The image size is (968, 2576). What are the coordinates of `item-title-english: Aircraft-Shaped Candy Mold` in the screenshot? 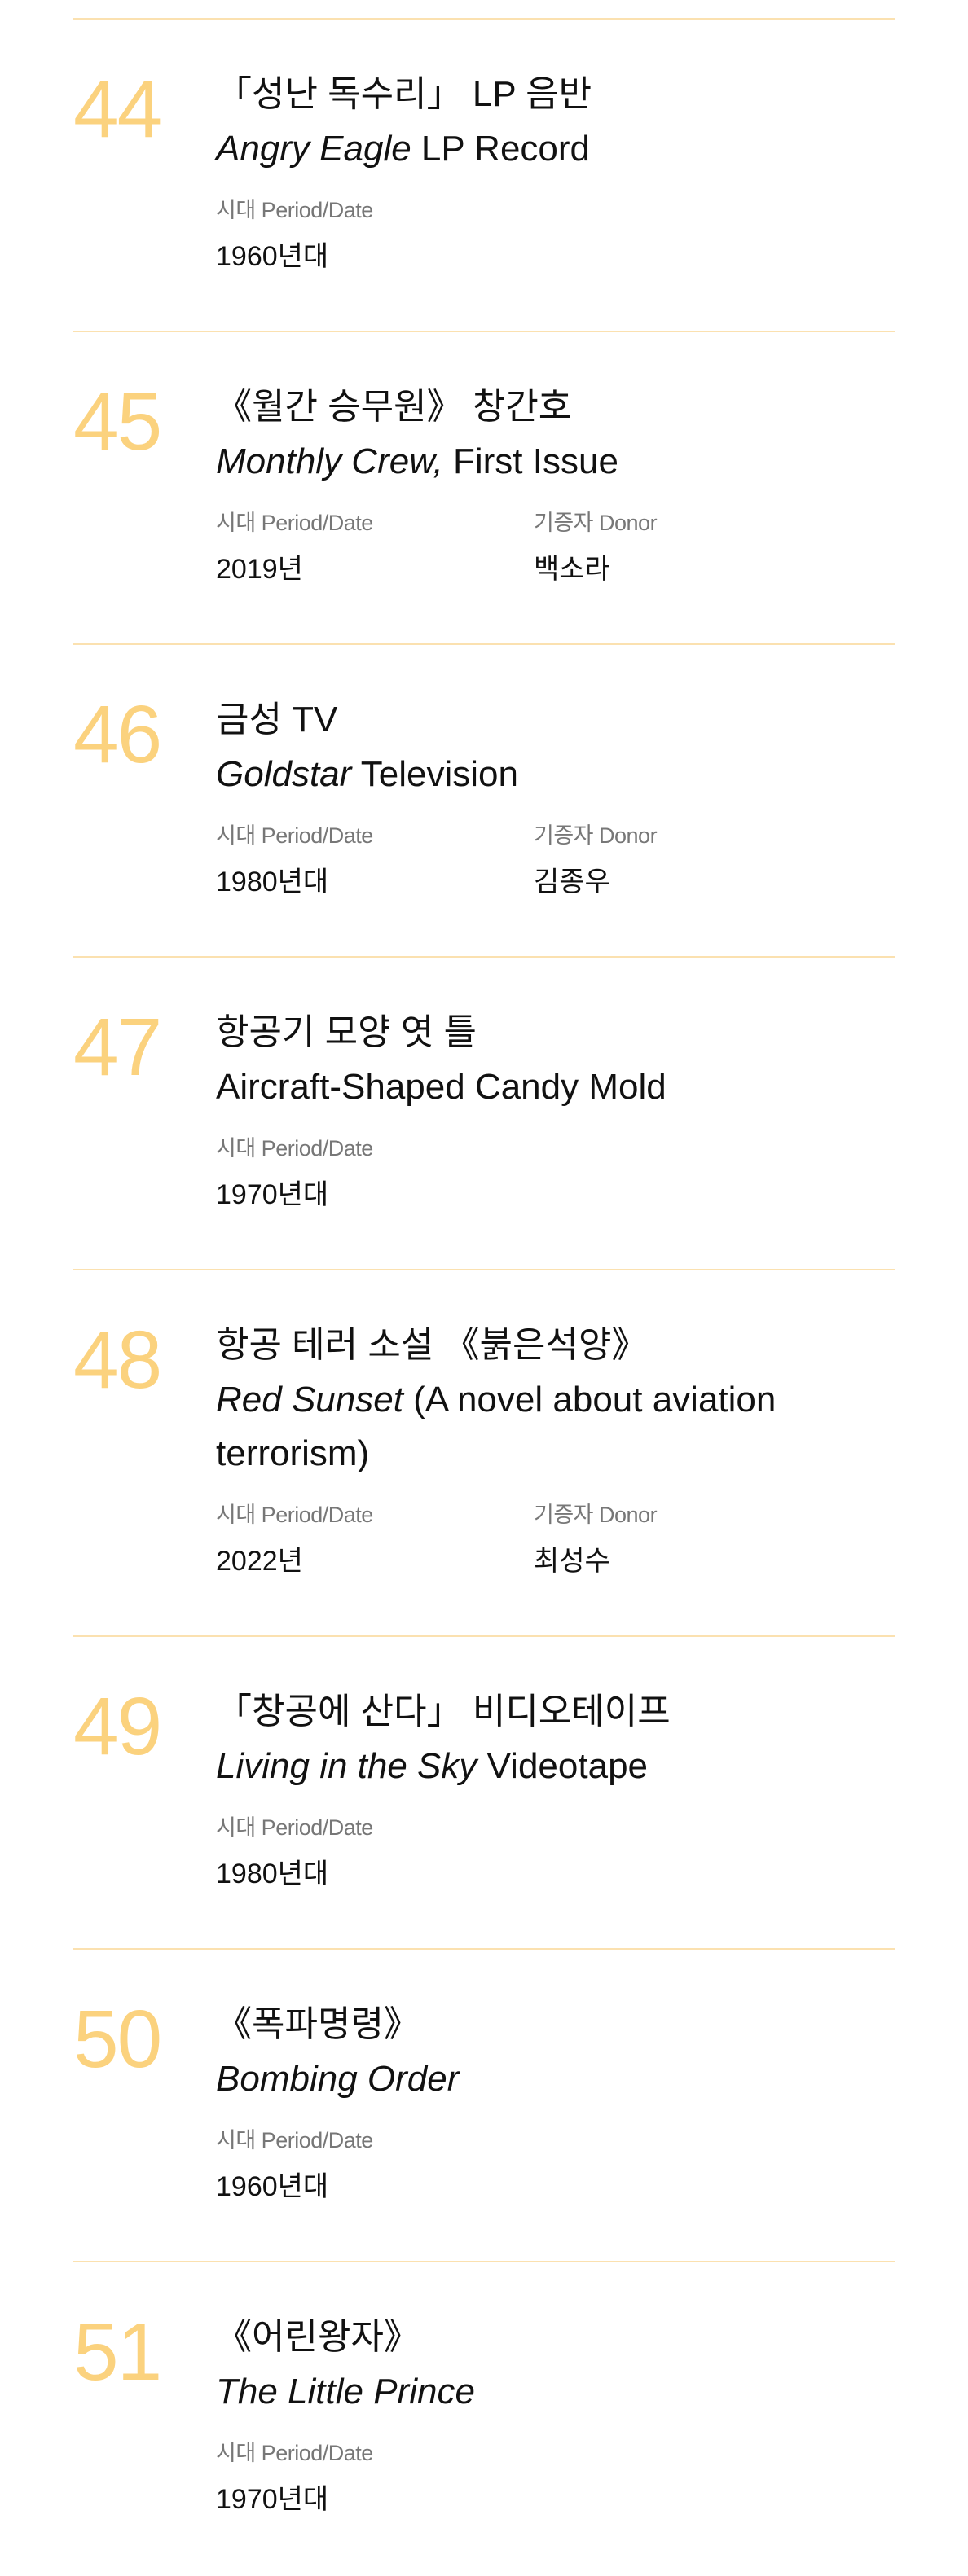 It's located at (555, 1087).